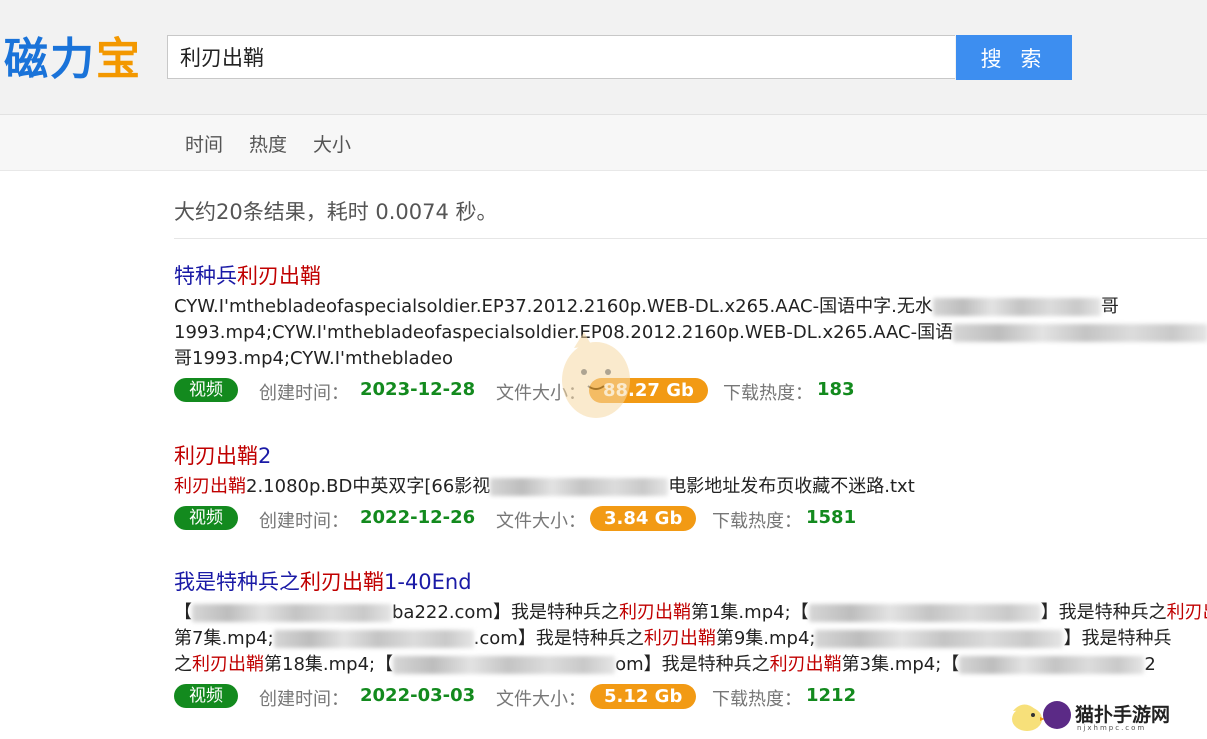  What do you see at coordinates (183, 664) in the screenshot?
I see `desc-text: 之` at bounding box center [183, 664].